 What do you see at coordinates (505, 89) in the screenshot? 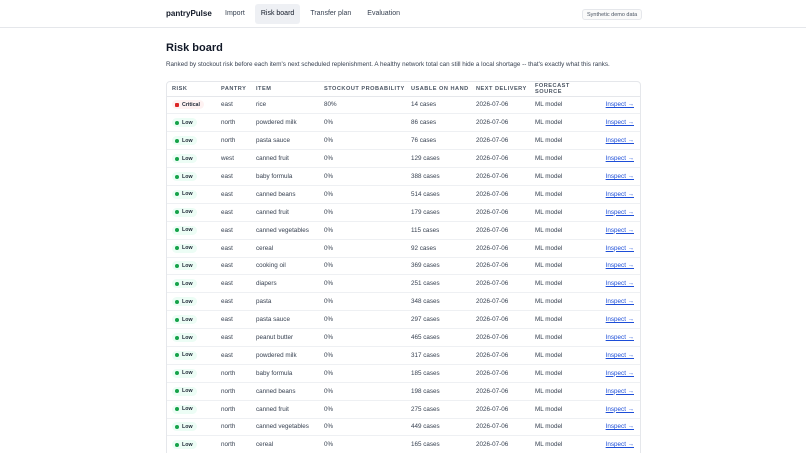
I see `header-next-delivery: Next delivery` at bounding box center [505, 89].